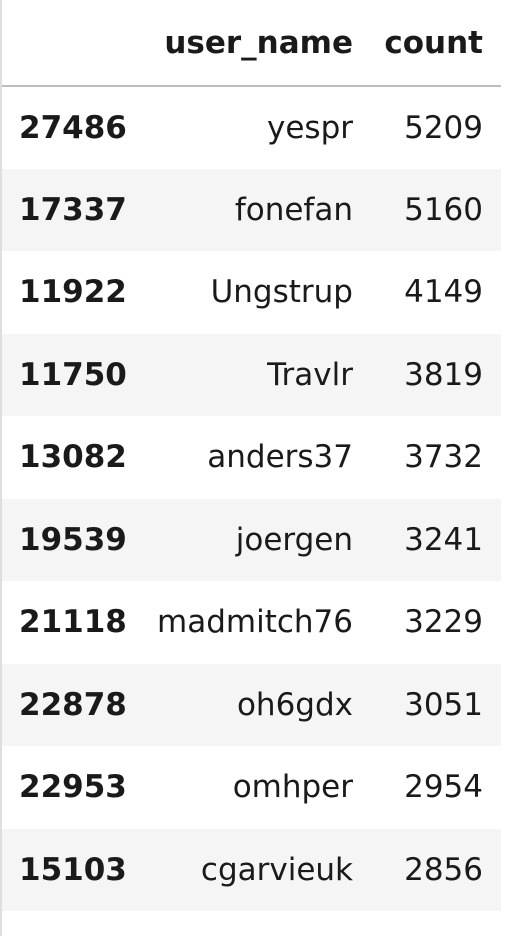  Describe the element at coordinates (294, 704) in the screenshot. I see `user-name-cell: oh6gdx` at that location.